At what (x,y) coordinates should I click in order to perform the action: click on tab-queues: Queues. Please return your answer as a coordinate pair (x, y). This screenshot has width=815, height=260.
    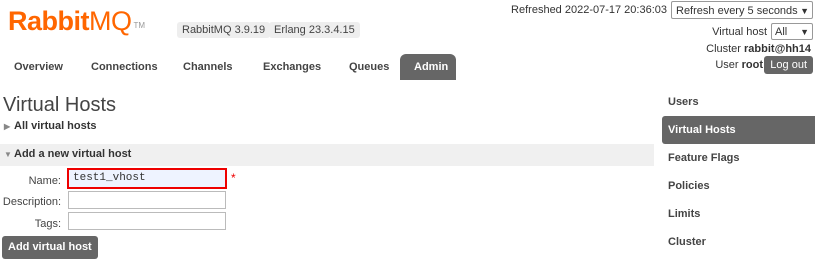
    Looking at the image, I should click on (364, 67).